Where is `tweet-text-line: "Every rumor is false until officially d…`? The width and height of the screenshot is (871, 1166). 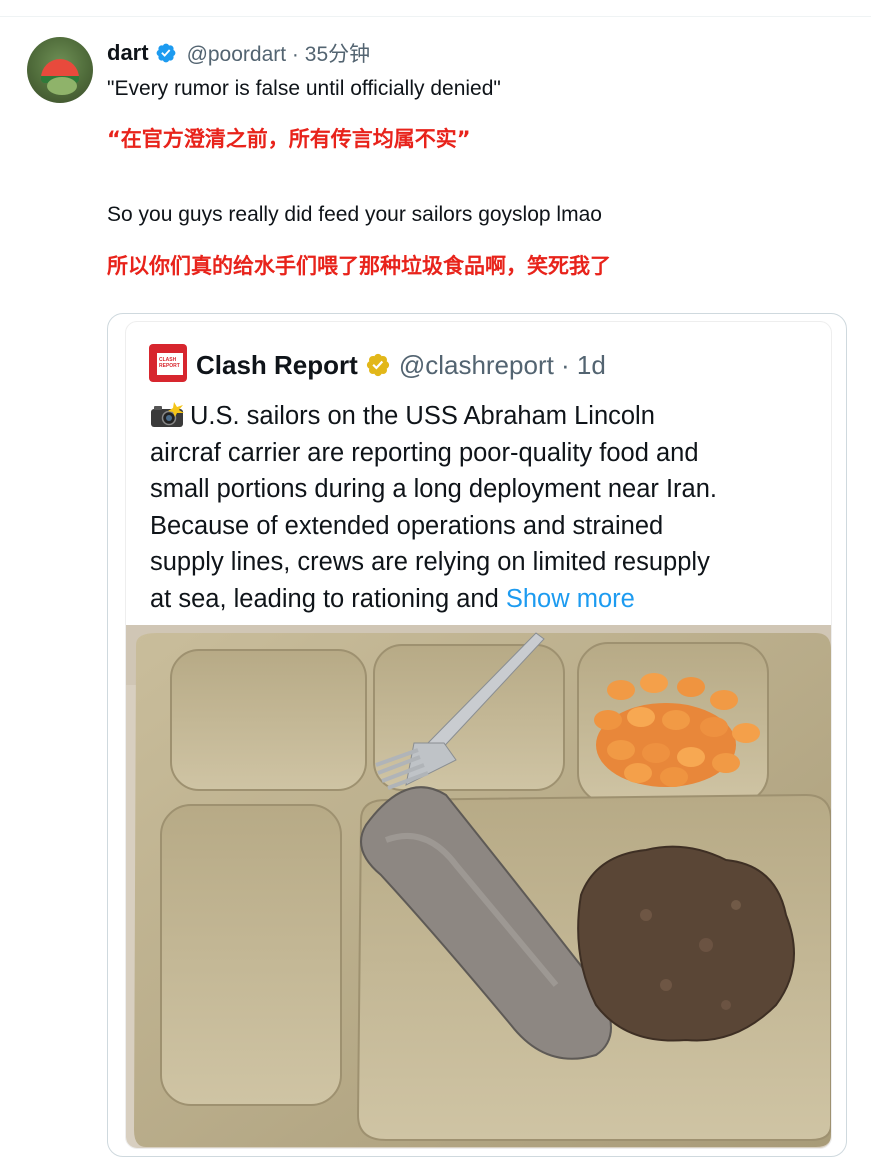 tweet-text-line: "Every rumor is false until officially d… is located at coordinates (304, 88).